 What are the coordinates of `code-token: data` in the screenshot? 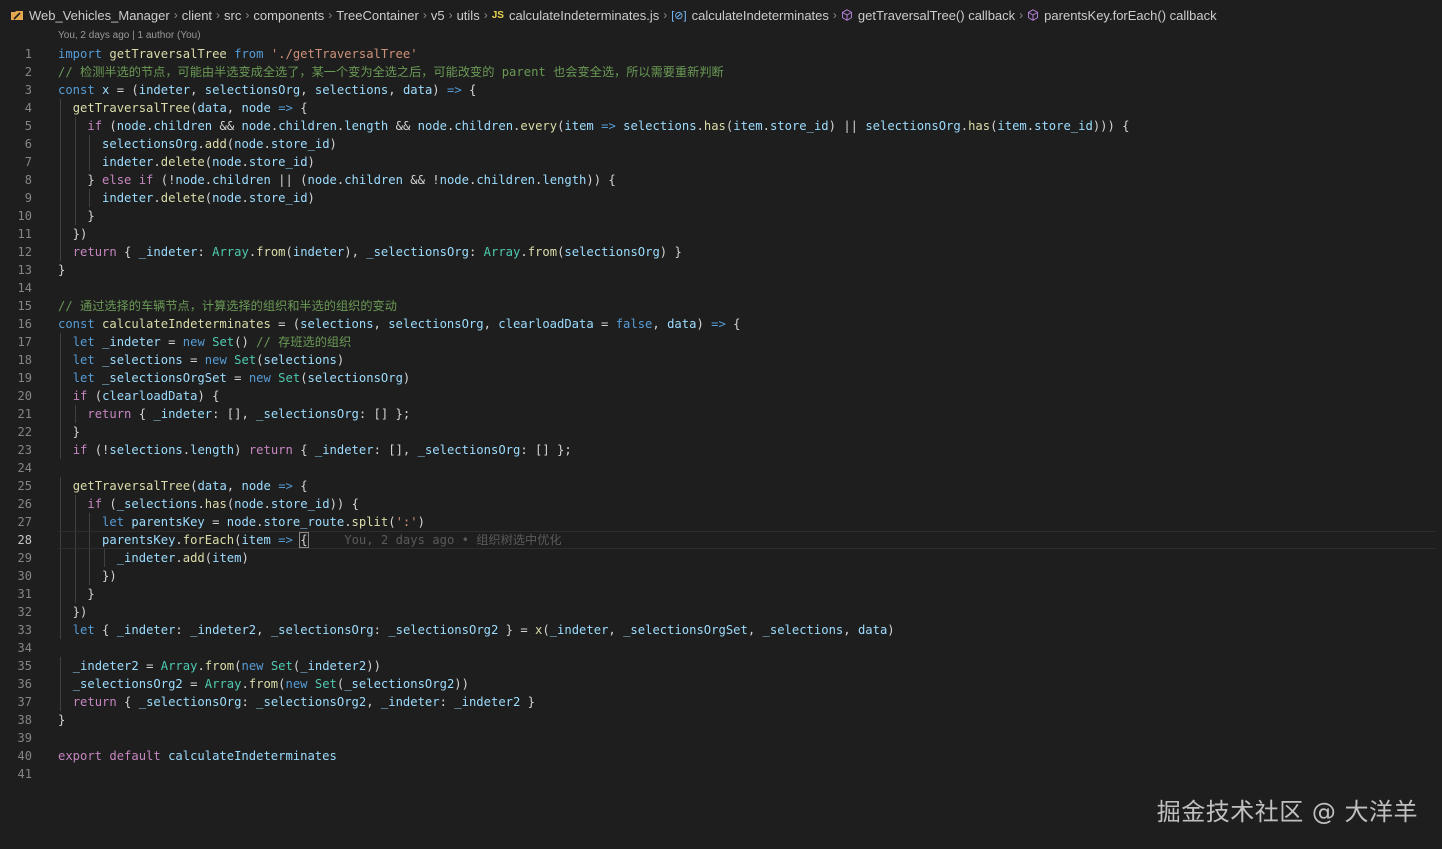 It's located at (682, 324).